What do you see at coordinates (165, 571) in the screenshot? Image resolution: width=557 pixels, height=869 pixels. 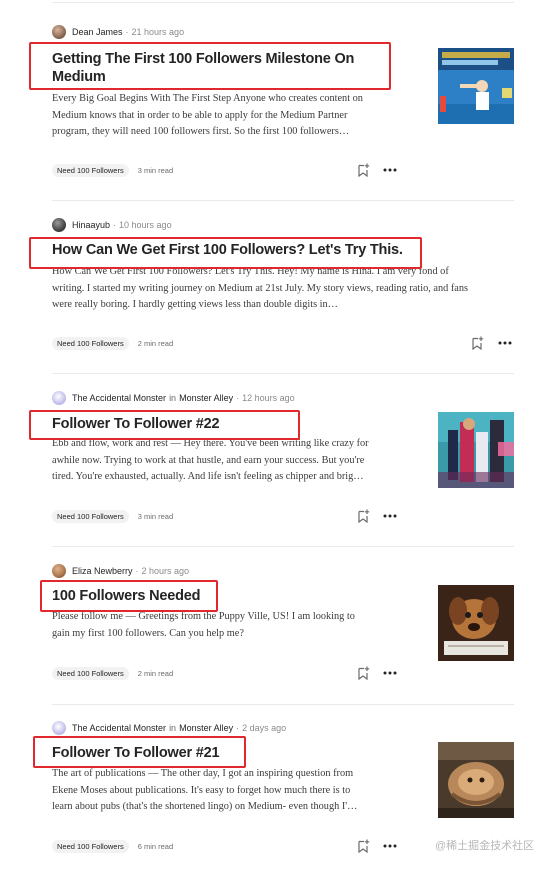 I see `post-time: 2 hours ago` at bounding box center [165, 571].